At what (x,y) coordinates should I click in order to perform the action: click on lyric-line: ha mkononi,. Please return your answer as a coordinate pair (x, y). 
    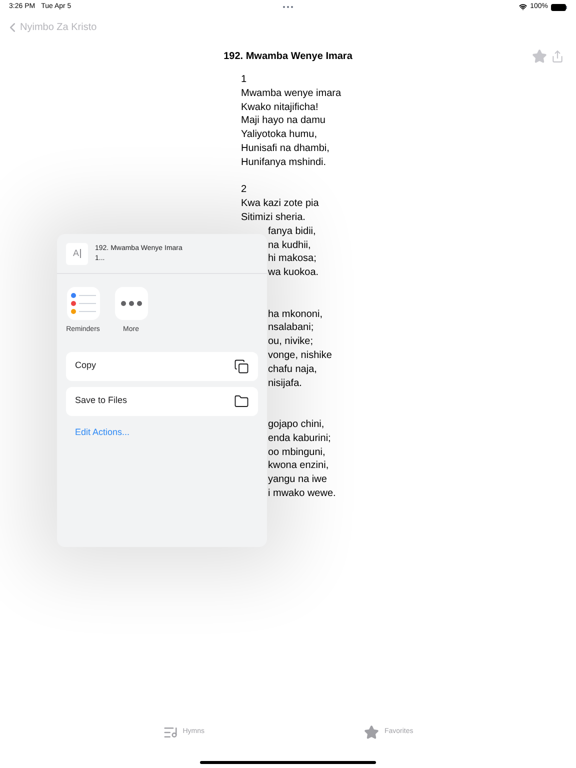
    Looking at the image, I should click on (295, 315).